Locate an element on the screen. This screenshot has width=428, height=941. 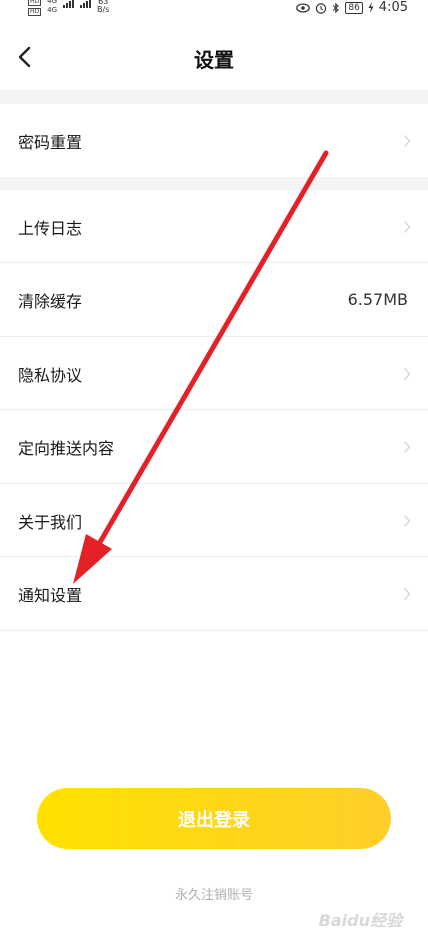
watermark-logo: Baidu经验 is located at coordinates (360, 920).